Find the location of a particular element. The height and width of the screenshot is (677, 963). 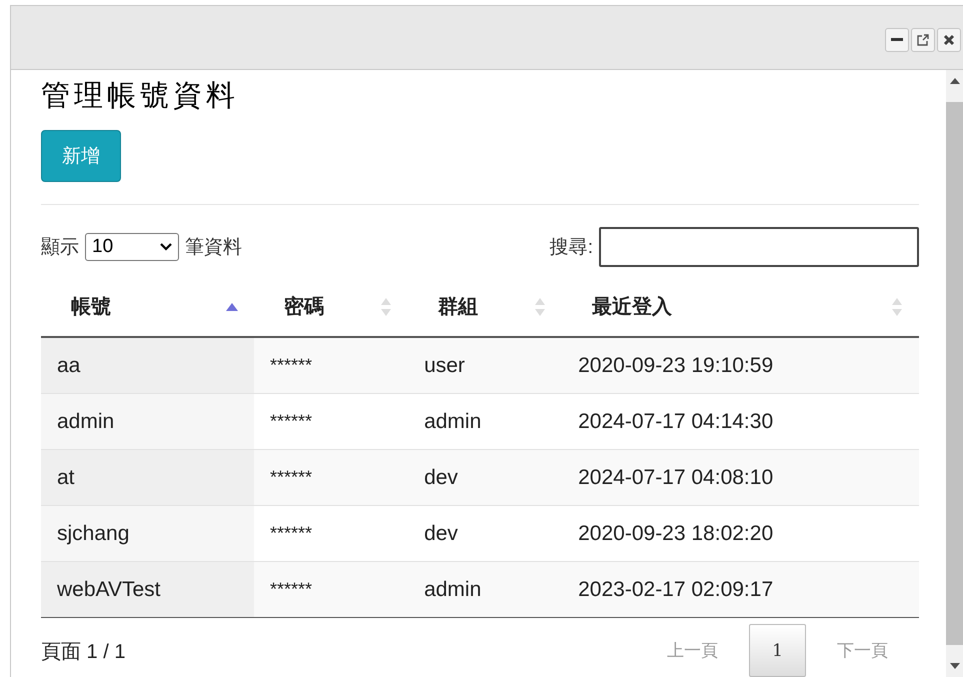

popout-icon is located at coordinates (923, 40).